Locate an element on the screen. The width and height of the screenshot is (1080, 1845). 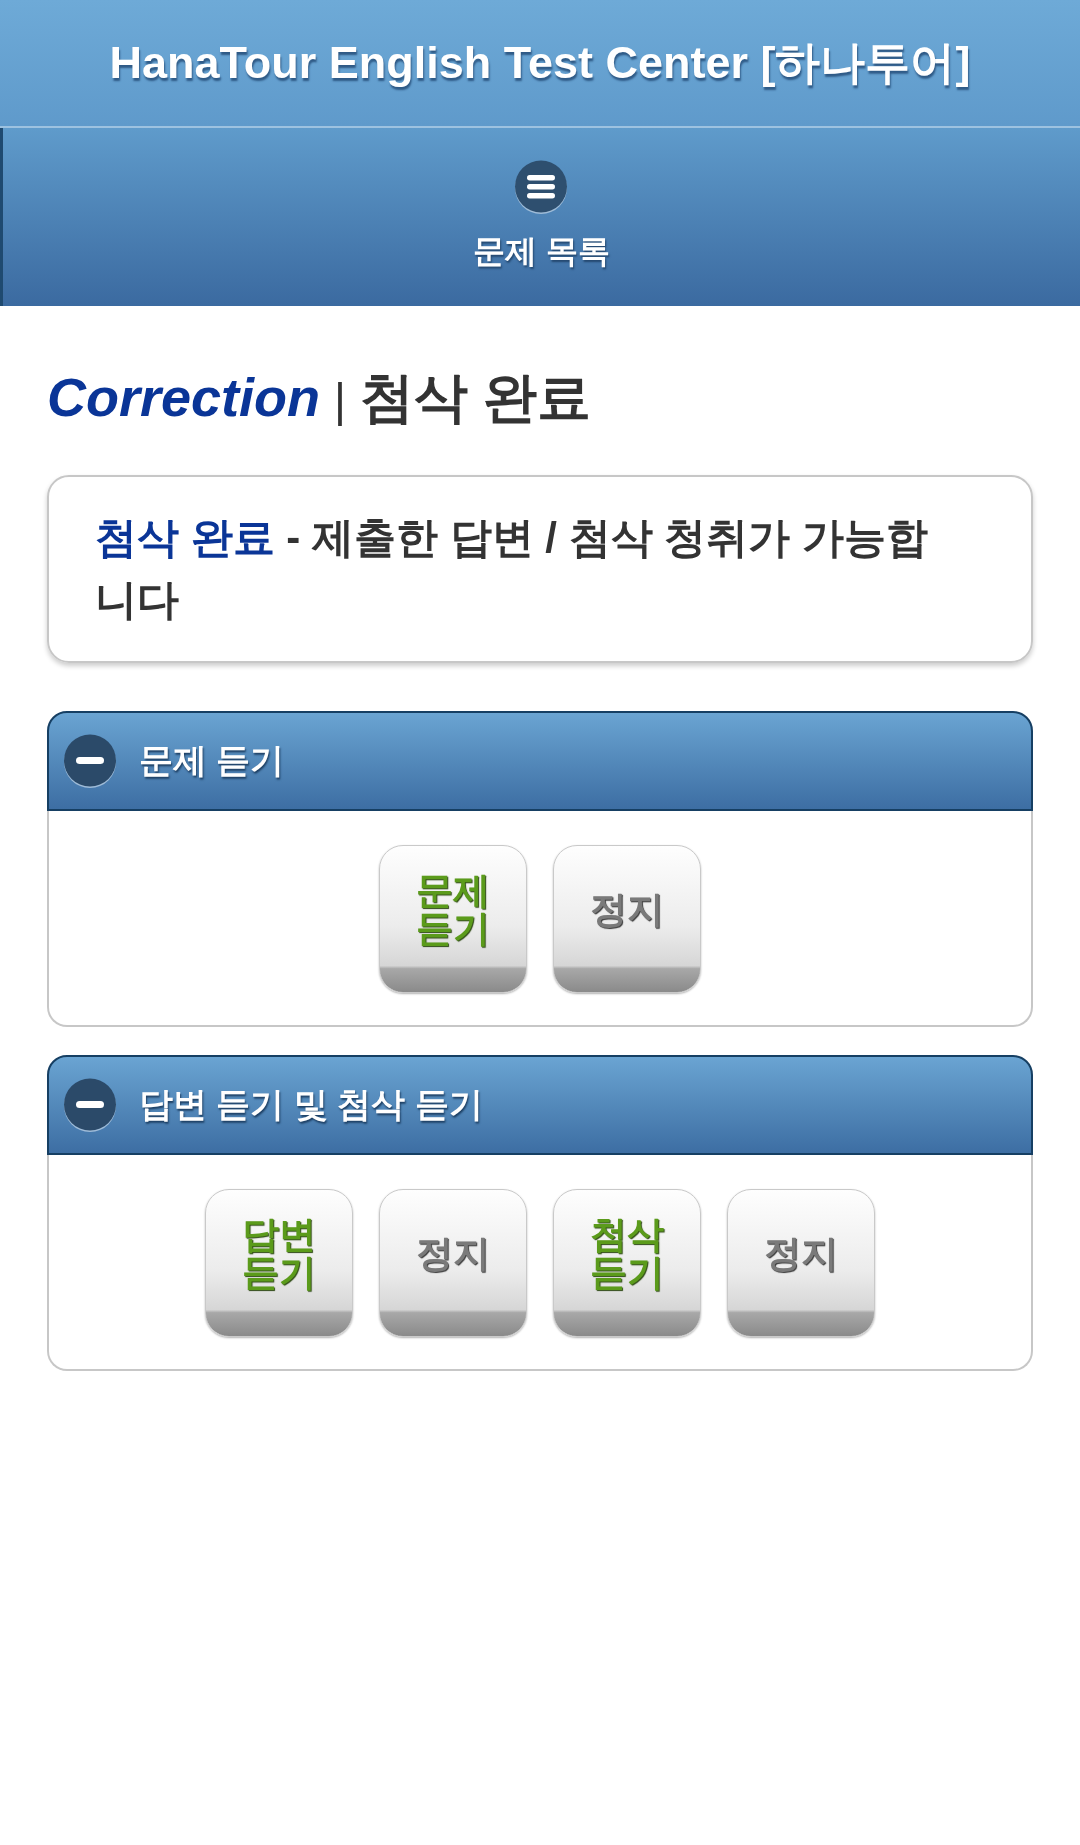
app-title: HanaTour English Test Center [하나투어] is located at coordinates (540, 63).